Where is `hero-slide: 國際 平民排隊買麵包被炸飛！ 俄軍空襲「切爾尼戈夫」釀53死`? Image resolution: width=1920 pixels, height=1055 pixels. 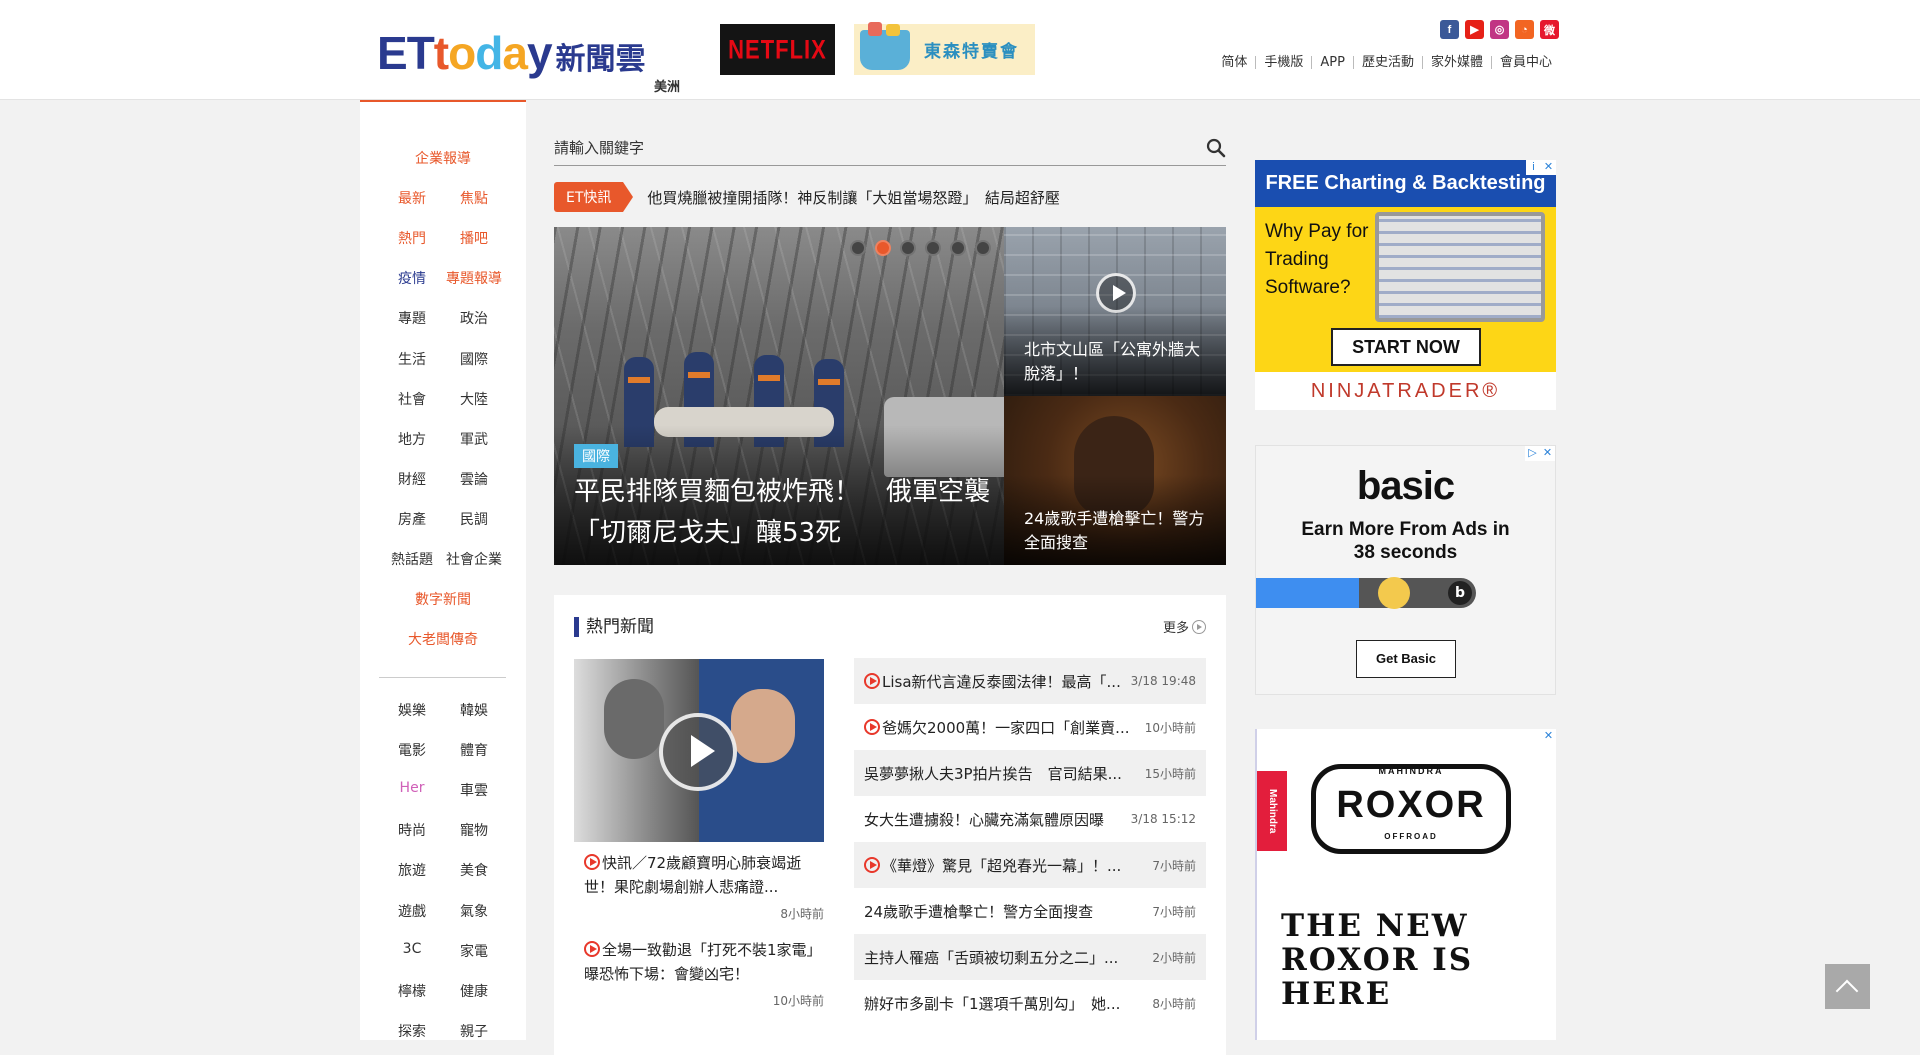 hero-slide: 國際 平民排隊買麵包被炸飛！ 俄軍空襲「切爾尼戈夫」釀53死 is located at coordinates (779, 396).